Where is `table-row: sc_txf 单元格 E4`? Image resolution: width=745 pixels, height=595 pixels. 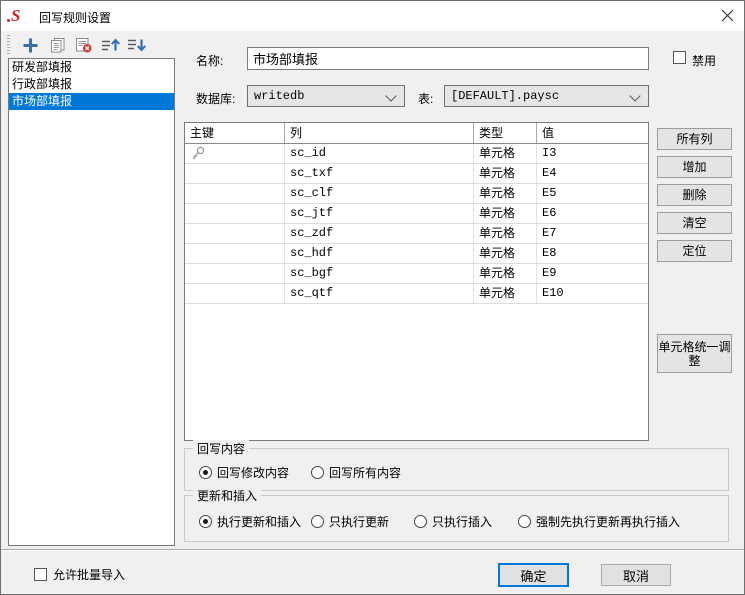
table-row: sc_txf 单元格 E4 is located at coordinates (416, 174).